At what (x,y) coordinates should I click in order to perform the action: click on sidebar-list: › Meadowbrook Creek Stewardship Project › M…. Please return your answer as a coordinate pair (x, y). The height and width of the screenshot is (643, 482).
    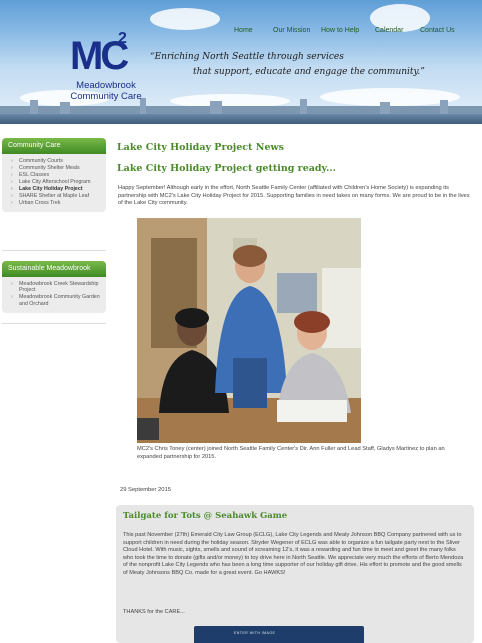
    Looking at the image, I should click on (54, 295).